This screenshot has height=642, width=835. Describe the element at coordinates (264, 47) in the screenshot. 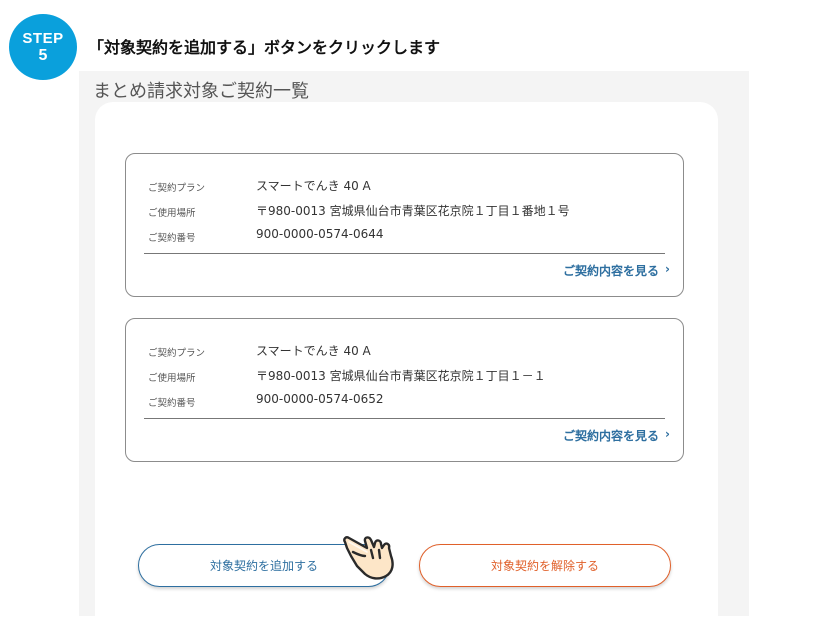

I see `instruction-text: 「対象契約を追加する」ボタンをクリックします` at that location.